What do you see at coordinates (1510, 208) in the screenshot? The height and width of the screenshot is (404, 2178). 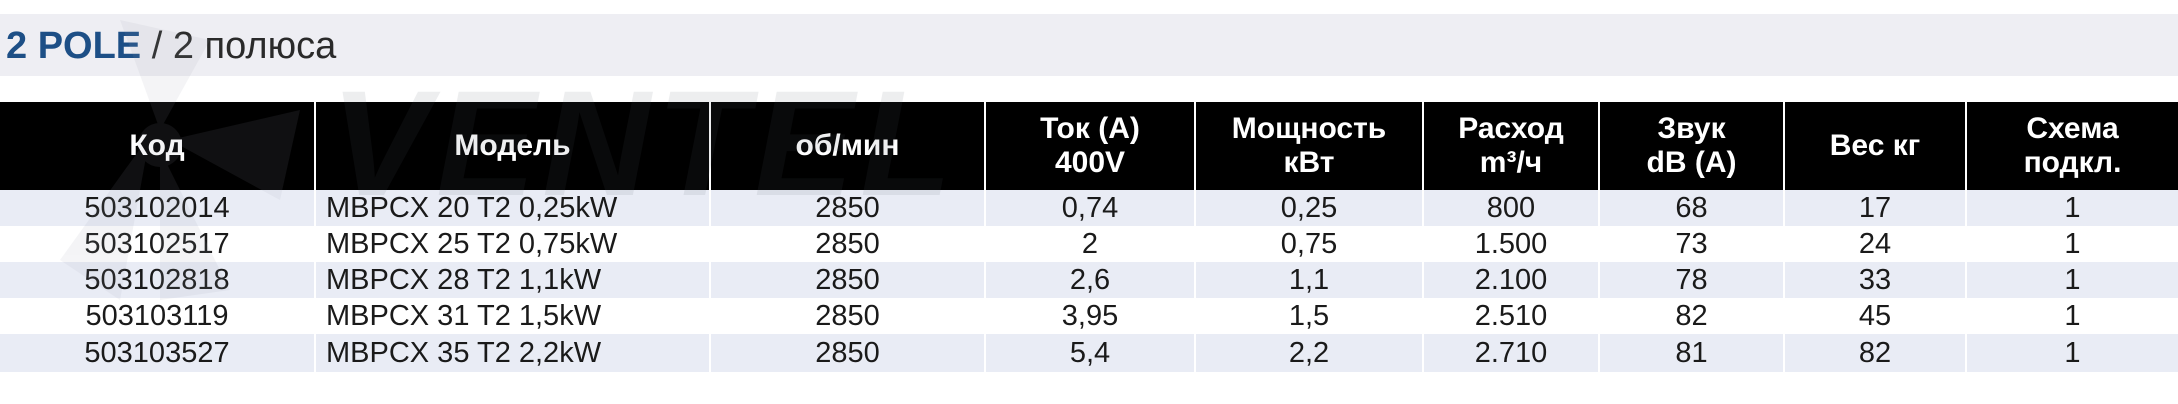 I see `cell-flow: 800` at bounding box center [1510, 208].